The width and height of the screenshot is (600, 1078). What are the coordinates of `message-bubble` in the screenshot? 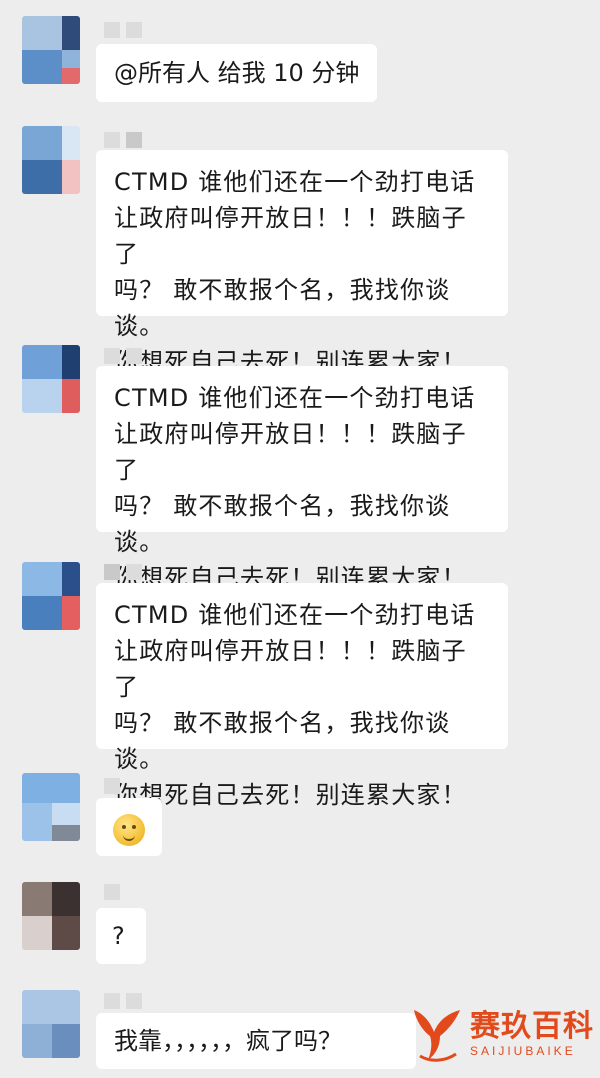 It's located at (129, 827).